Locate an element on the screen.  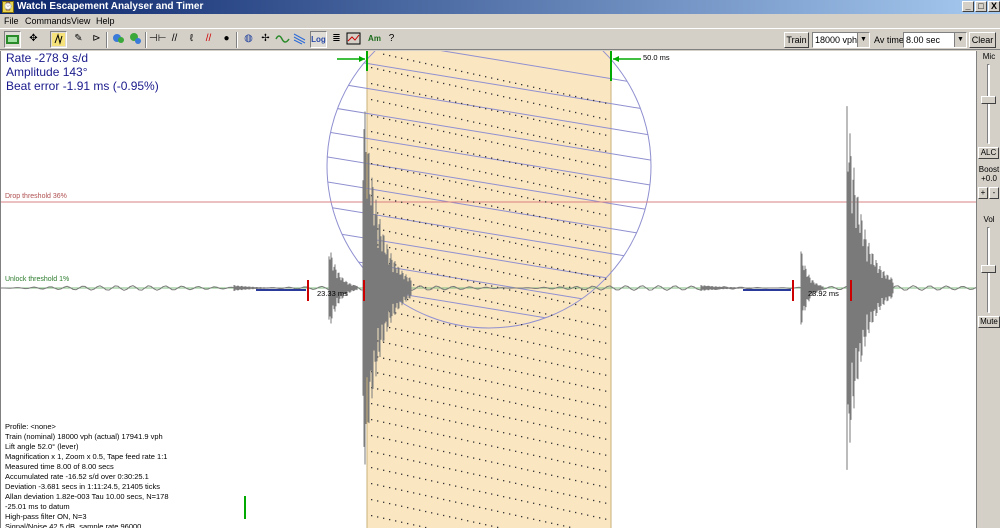
tick-label-1: 23.33 ms is located at coordinates (332, 293).